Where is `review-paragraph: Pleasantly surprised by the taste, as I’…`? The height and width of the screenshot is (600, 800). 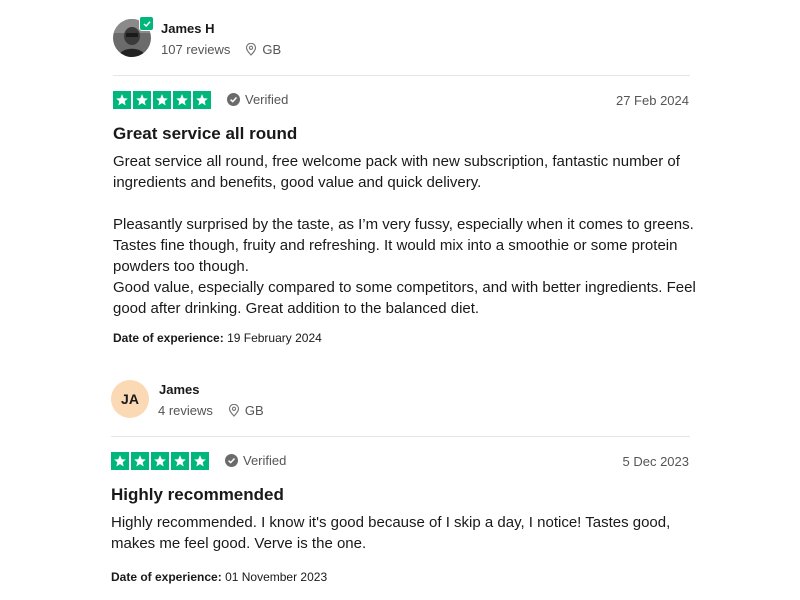 review-paragraph: Pleasantly surprised by the taste, as I’… is located at coordinates (403, 245).